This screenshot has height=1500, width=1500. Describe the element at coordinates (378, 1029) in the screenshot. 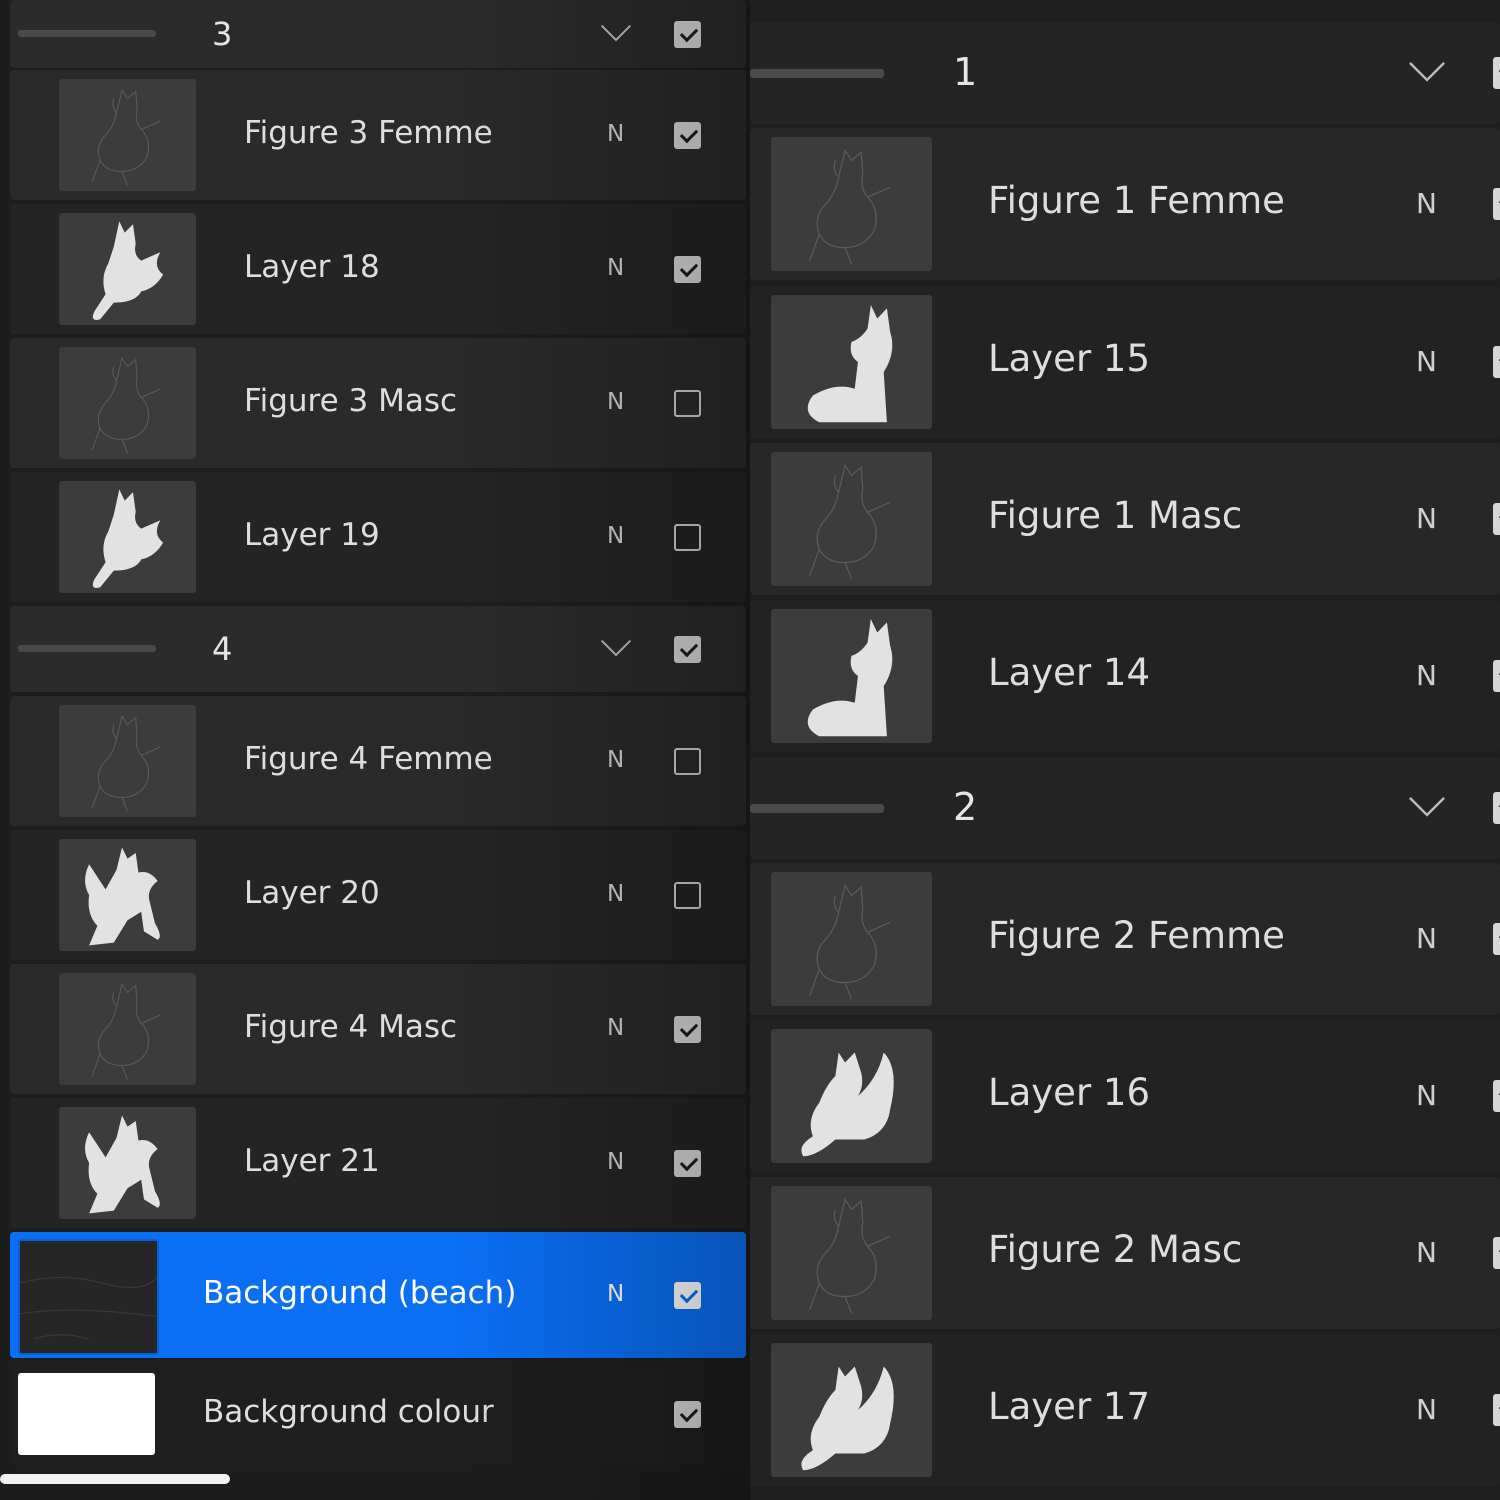

I see `layer-row: Figure 4 Masc N` at that location.